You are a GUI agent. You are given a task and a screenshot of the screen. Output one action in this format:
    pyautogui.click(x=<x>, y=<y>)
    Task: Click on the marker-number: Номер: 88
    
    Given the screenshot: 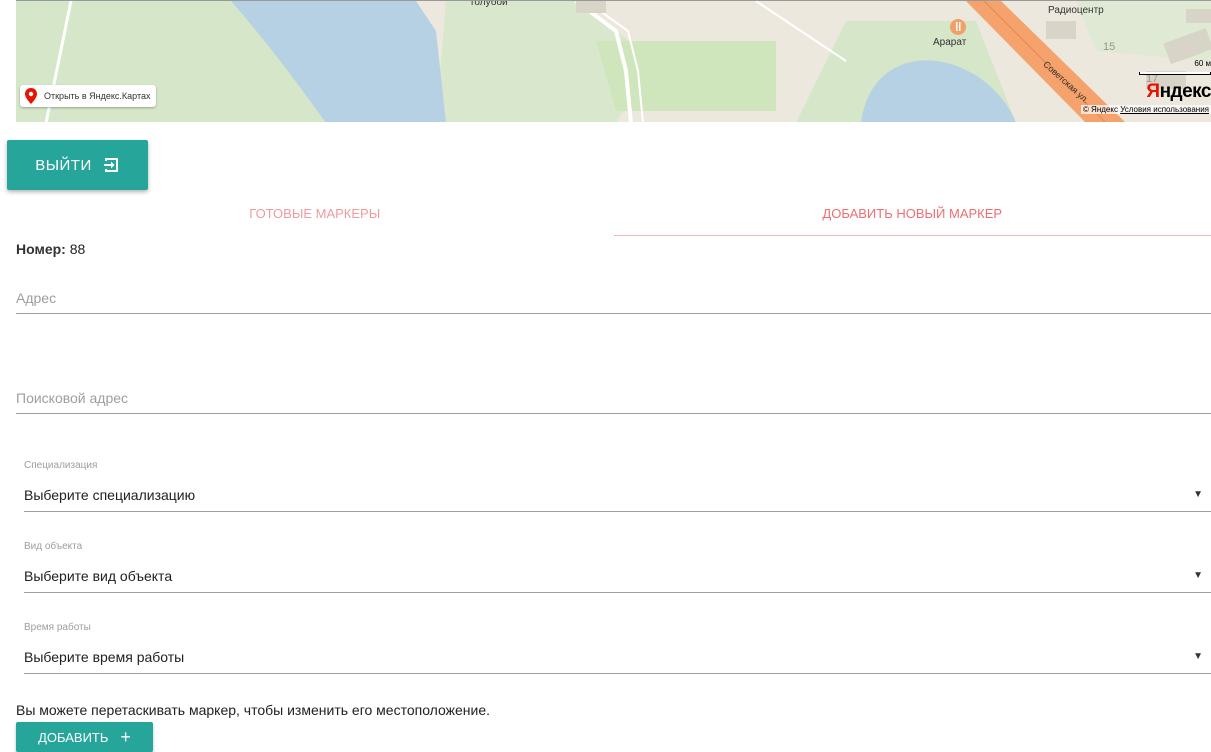 What is the action you would take?
    pyautogui.click(x=50, y=249)
    